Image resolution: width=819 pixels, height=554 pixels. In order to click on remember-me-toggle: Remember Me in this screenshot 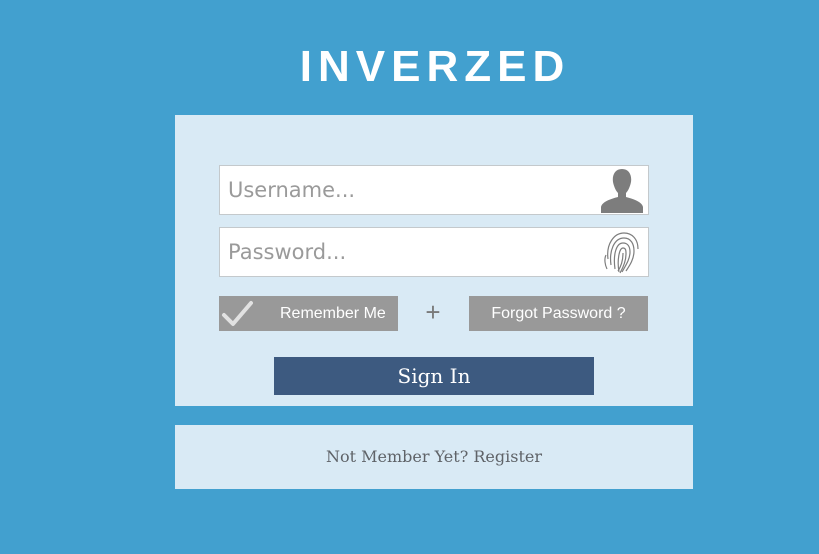, I will do `click(308, 313)`.